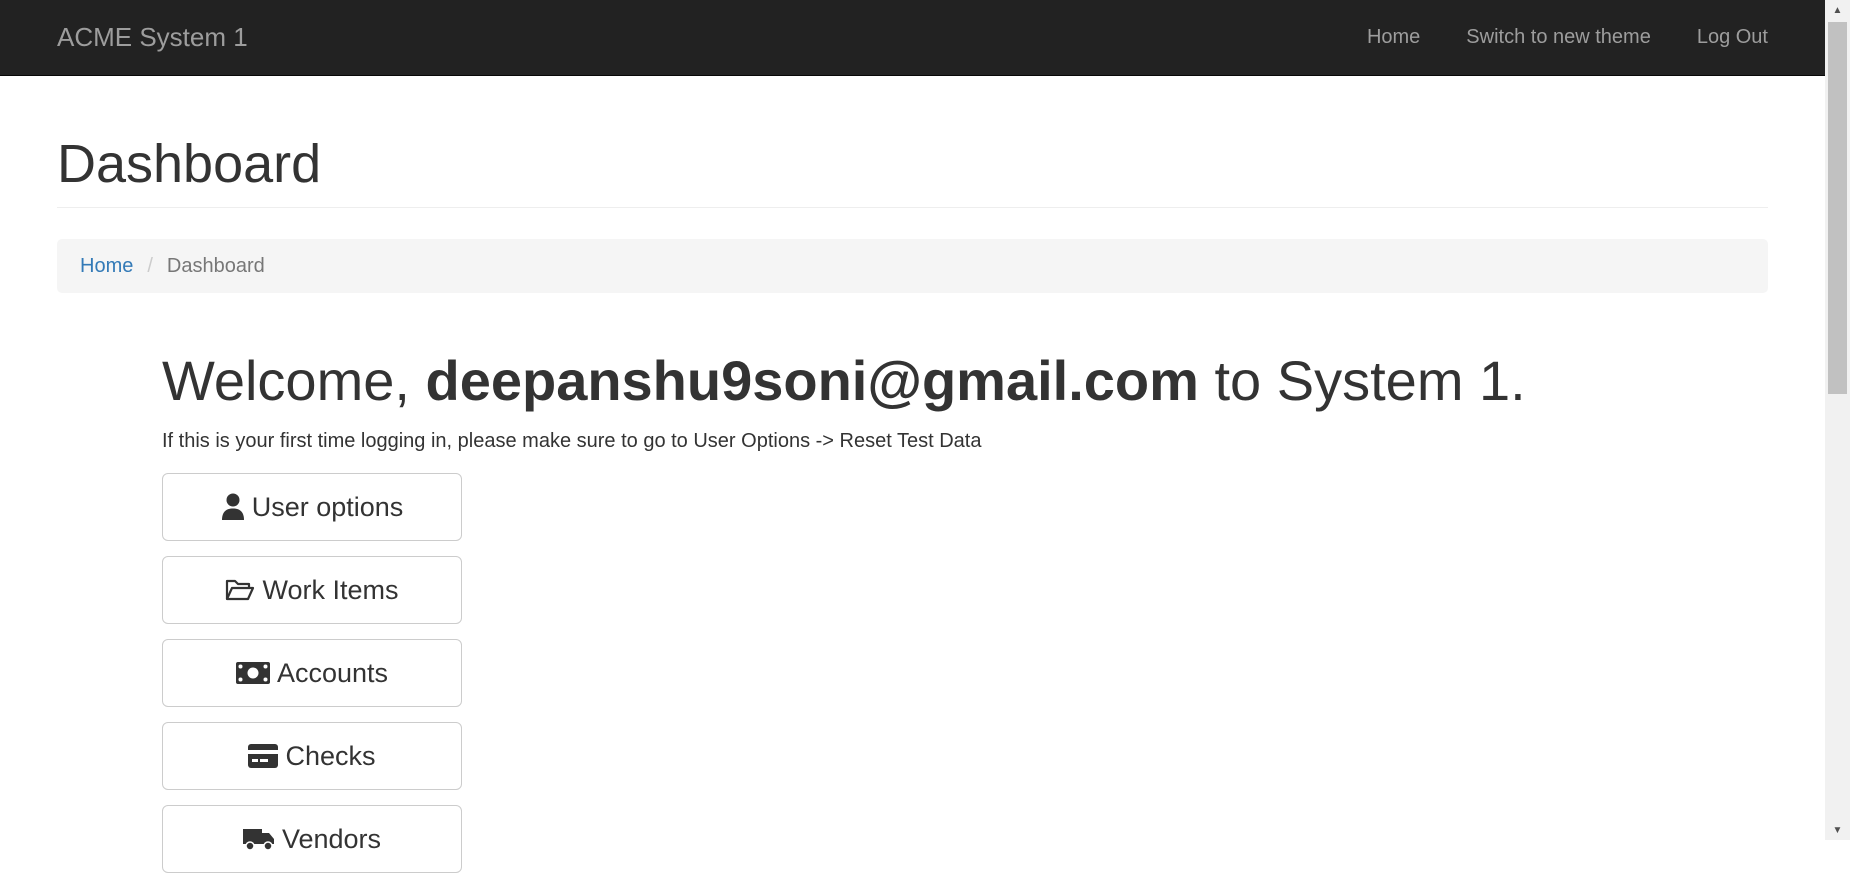 The width and height of the screenshot is (1850, 873). I want to click on scroll-up-arrow-icon: ▲, so click(1837, 10).